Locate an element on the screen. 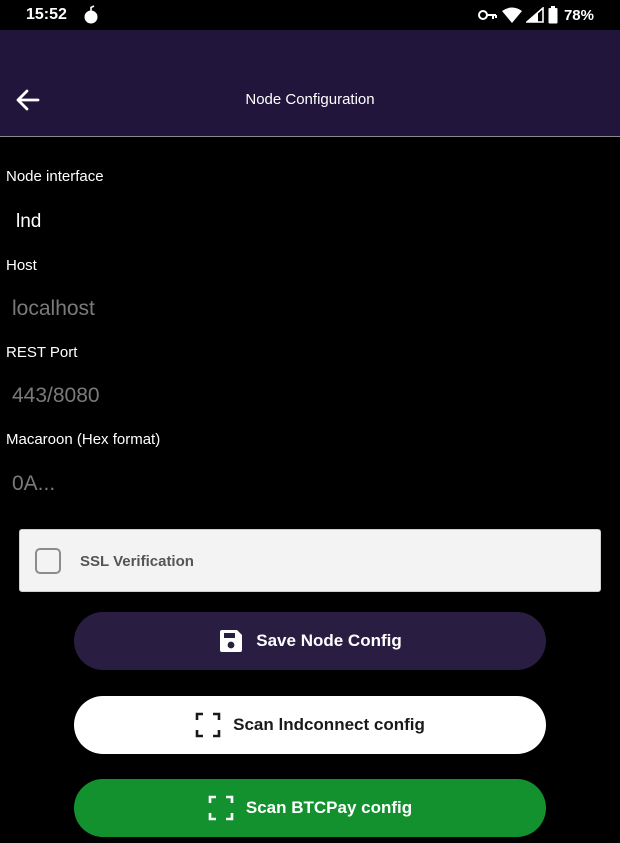 This screenshot has height=843, width=620. save-node-config-label: Save Node Config is located at coordinates (329, 640).